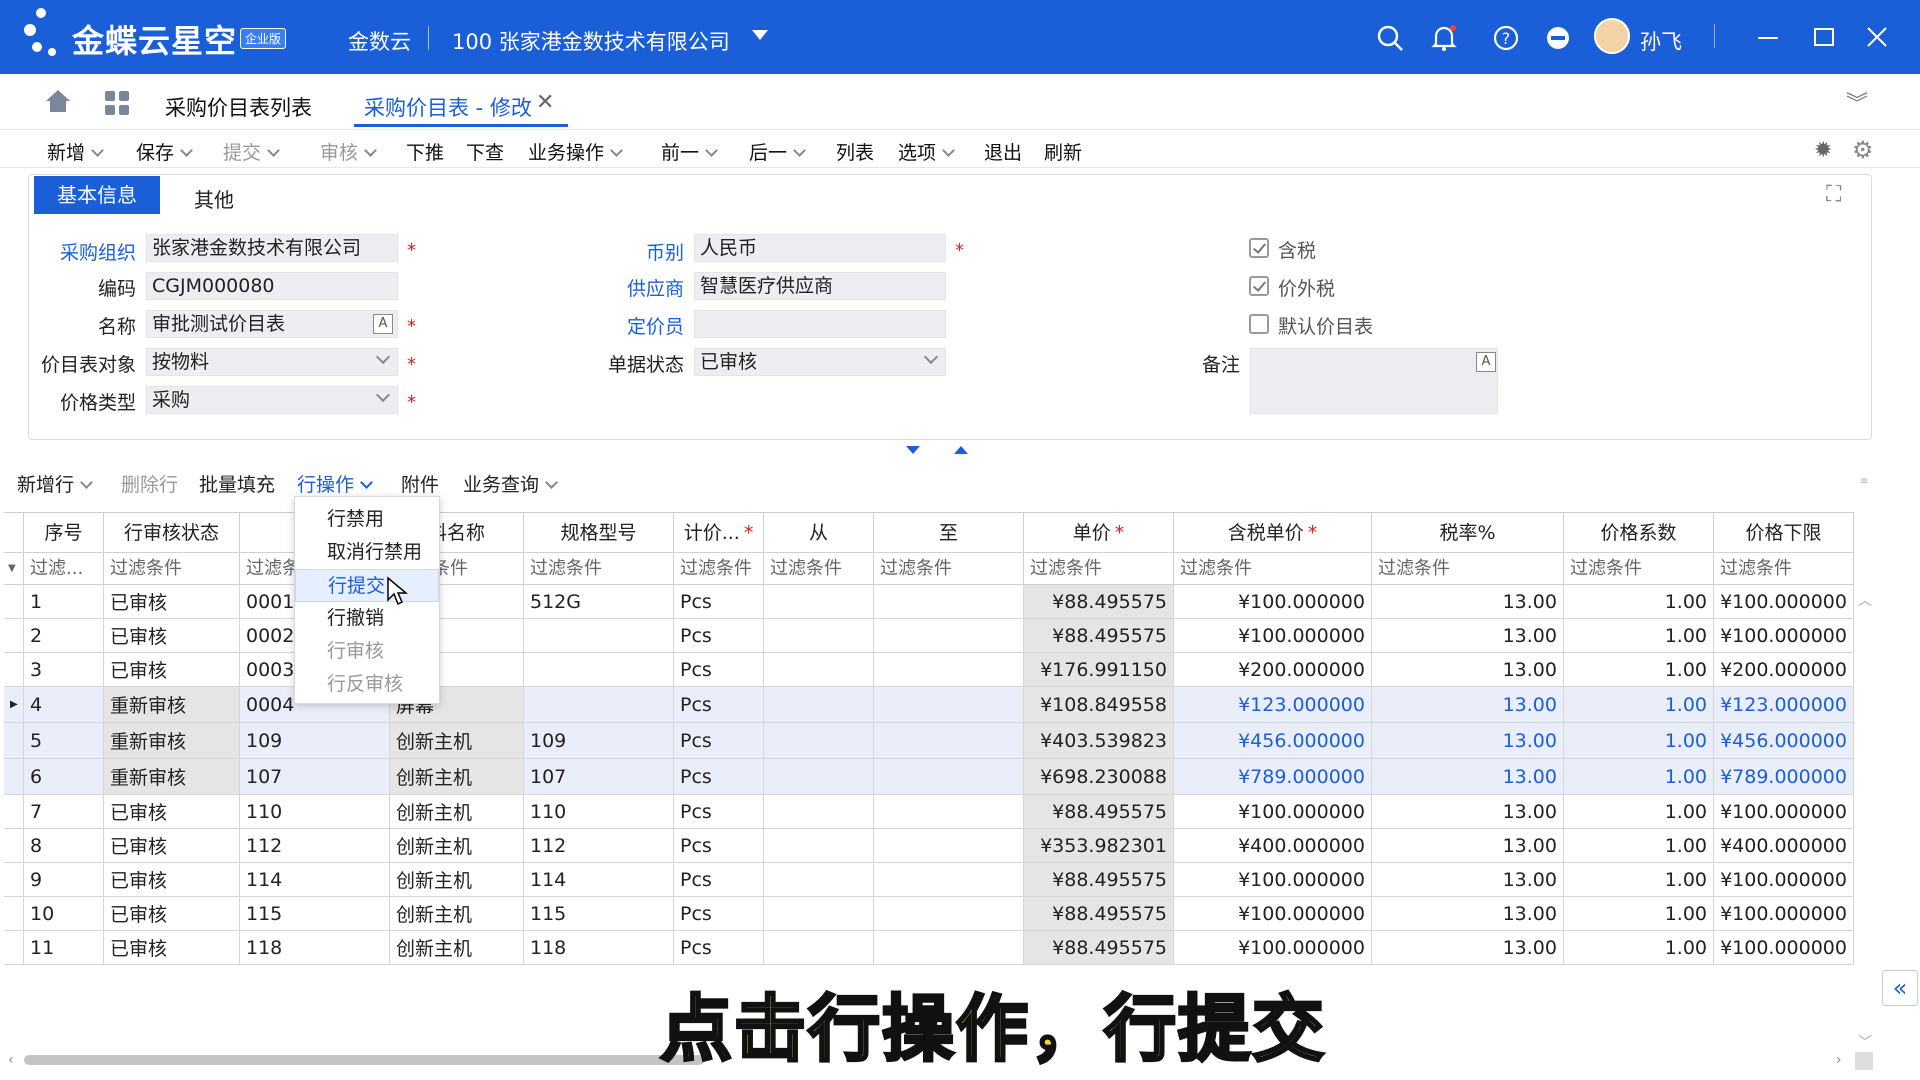  What do you see at coordinates (11, 1060) in the screenshot?
I see `scroll-left-icon: ‹` at bounding box center [11, 1060].